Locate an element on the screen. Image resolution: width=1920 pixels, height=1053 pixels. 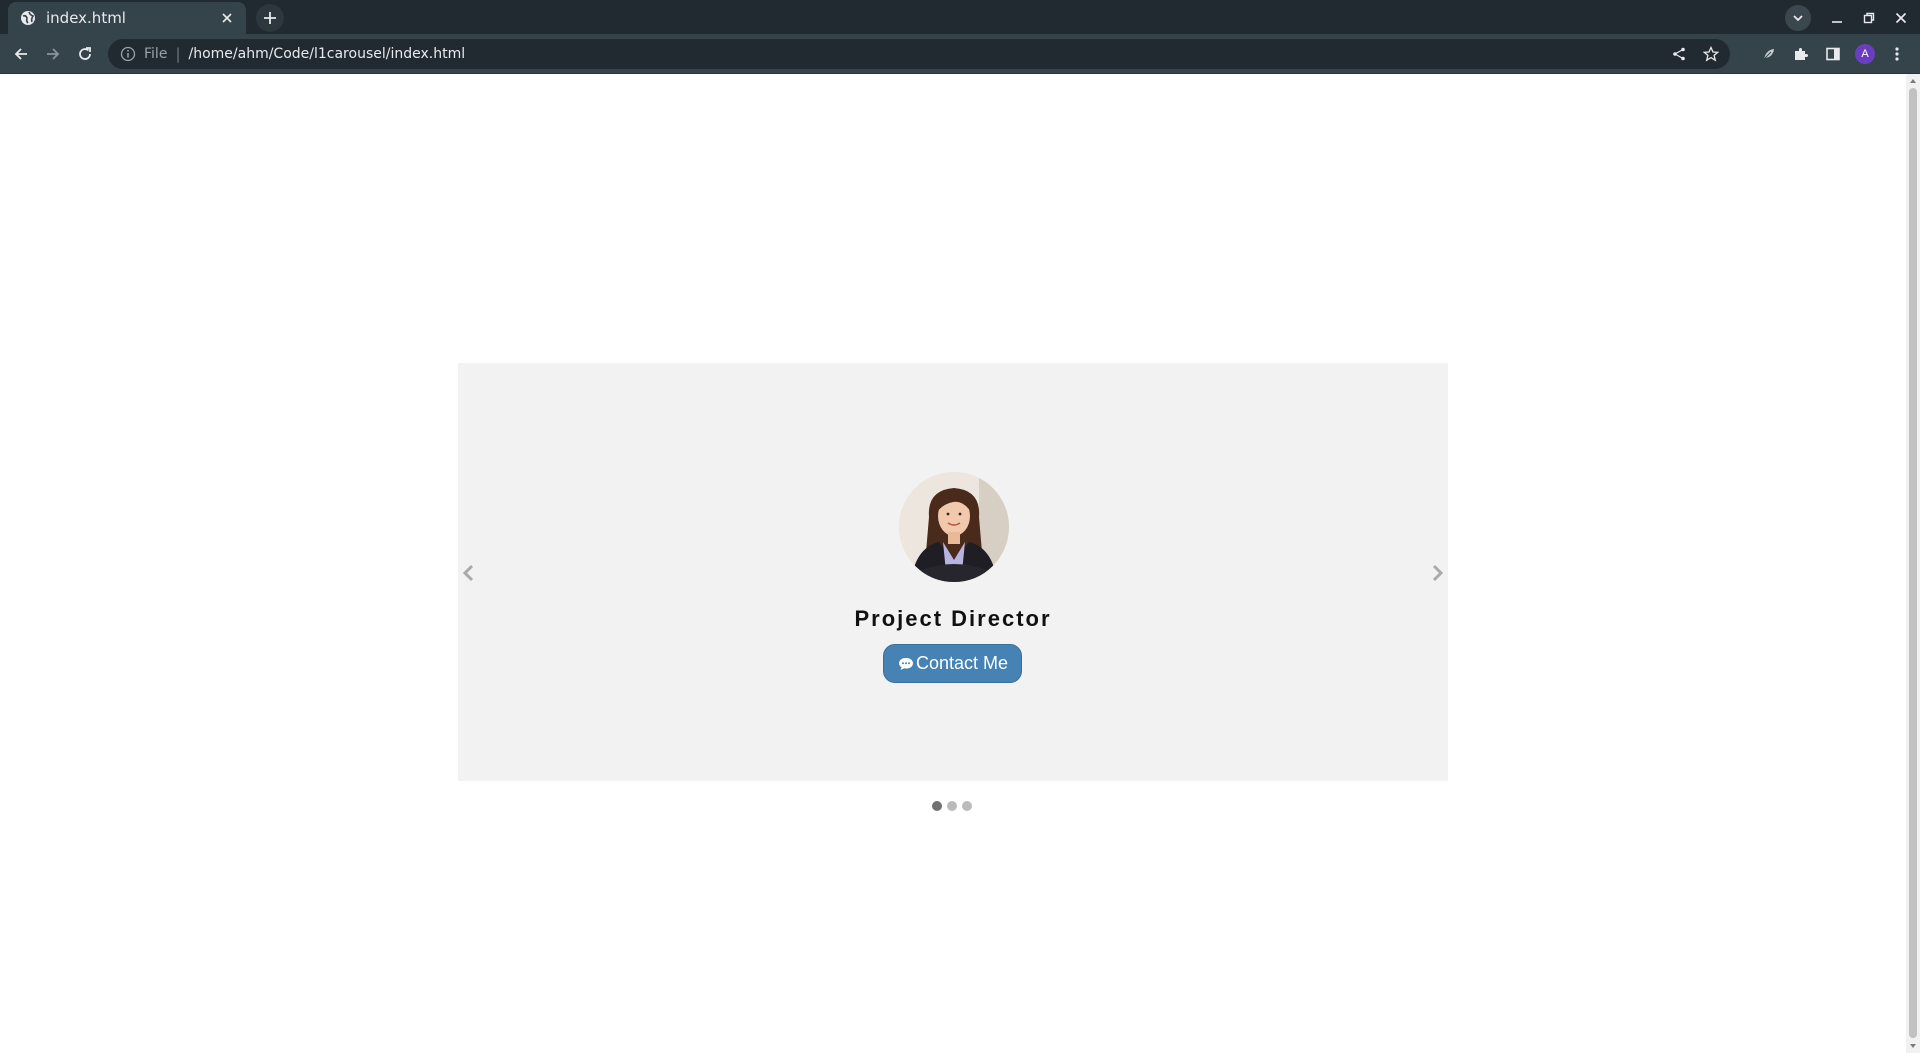
tab-search-button is located at coordinates (1798, 18).